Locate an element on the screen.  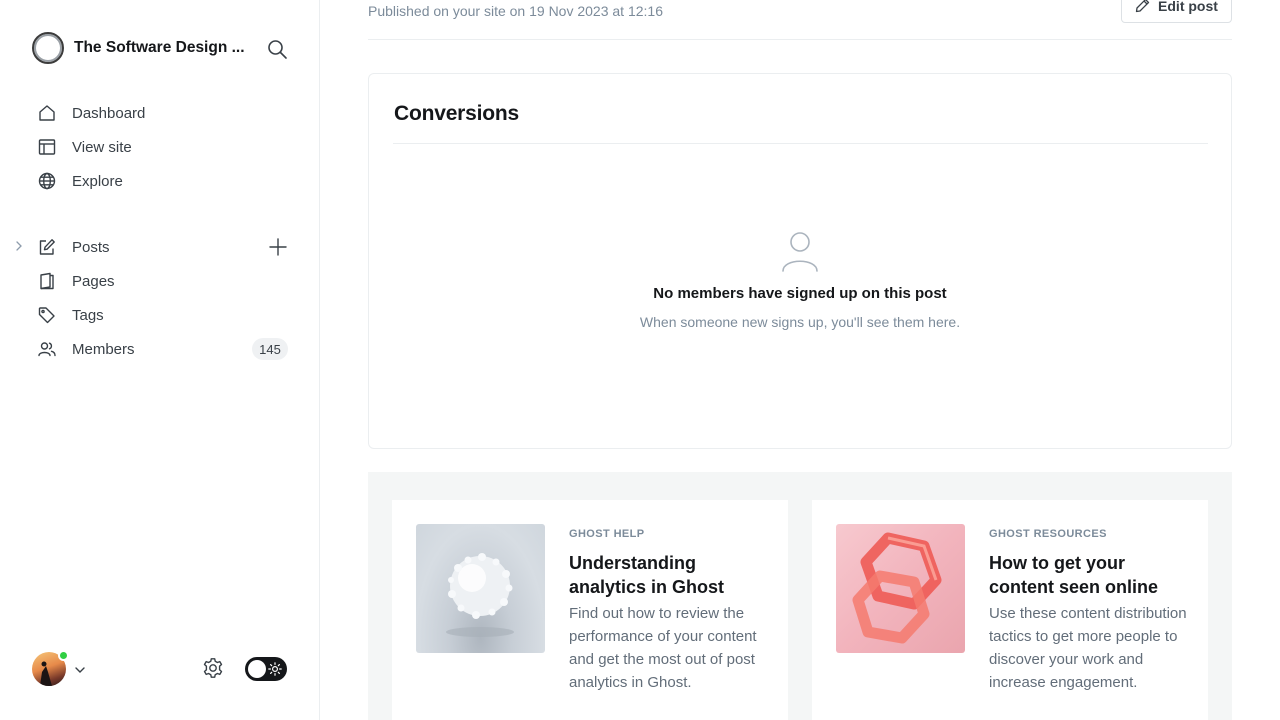
sidebar-item-view-site: View site is located at coordinates (164, 147).